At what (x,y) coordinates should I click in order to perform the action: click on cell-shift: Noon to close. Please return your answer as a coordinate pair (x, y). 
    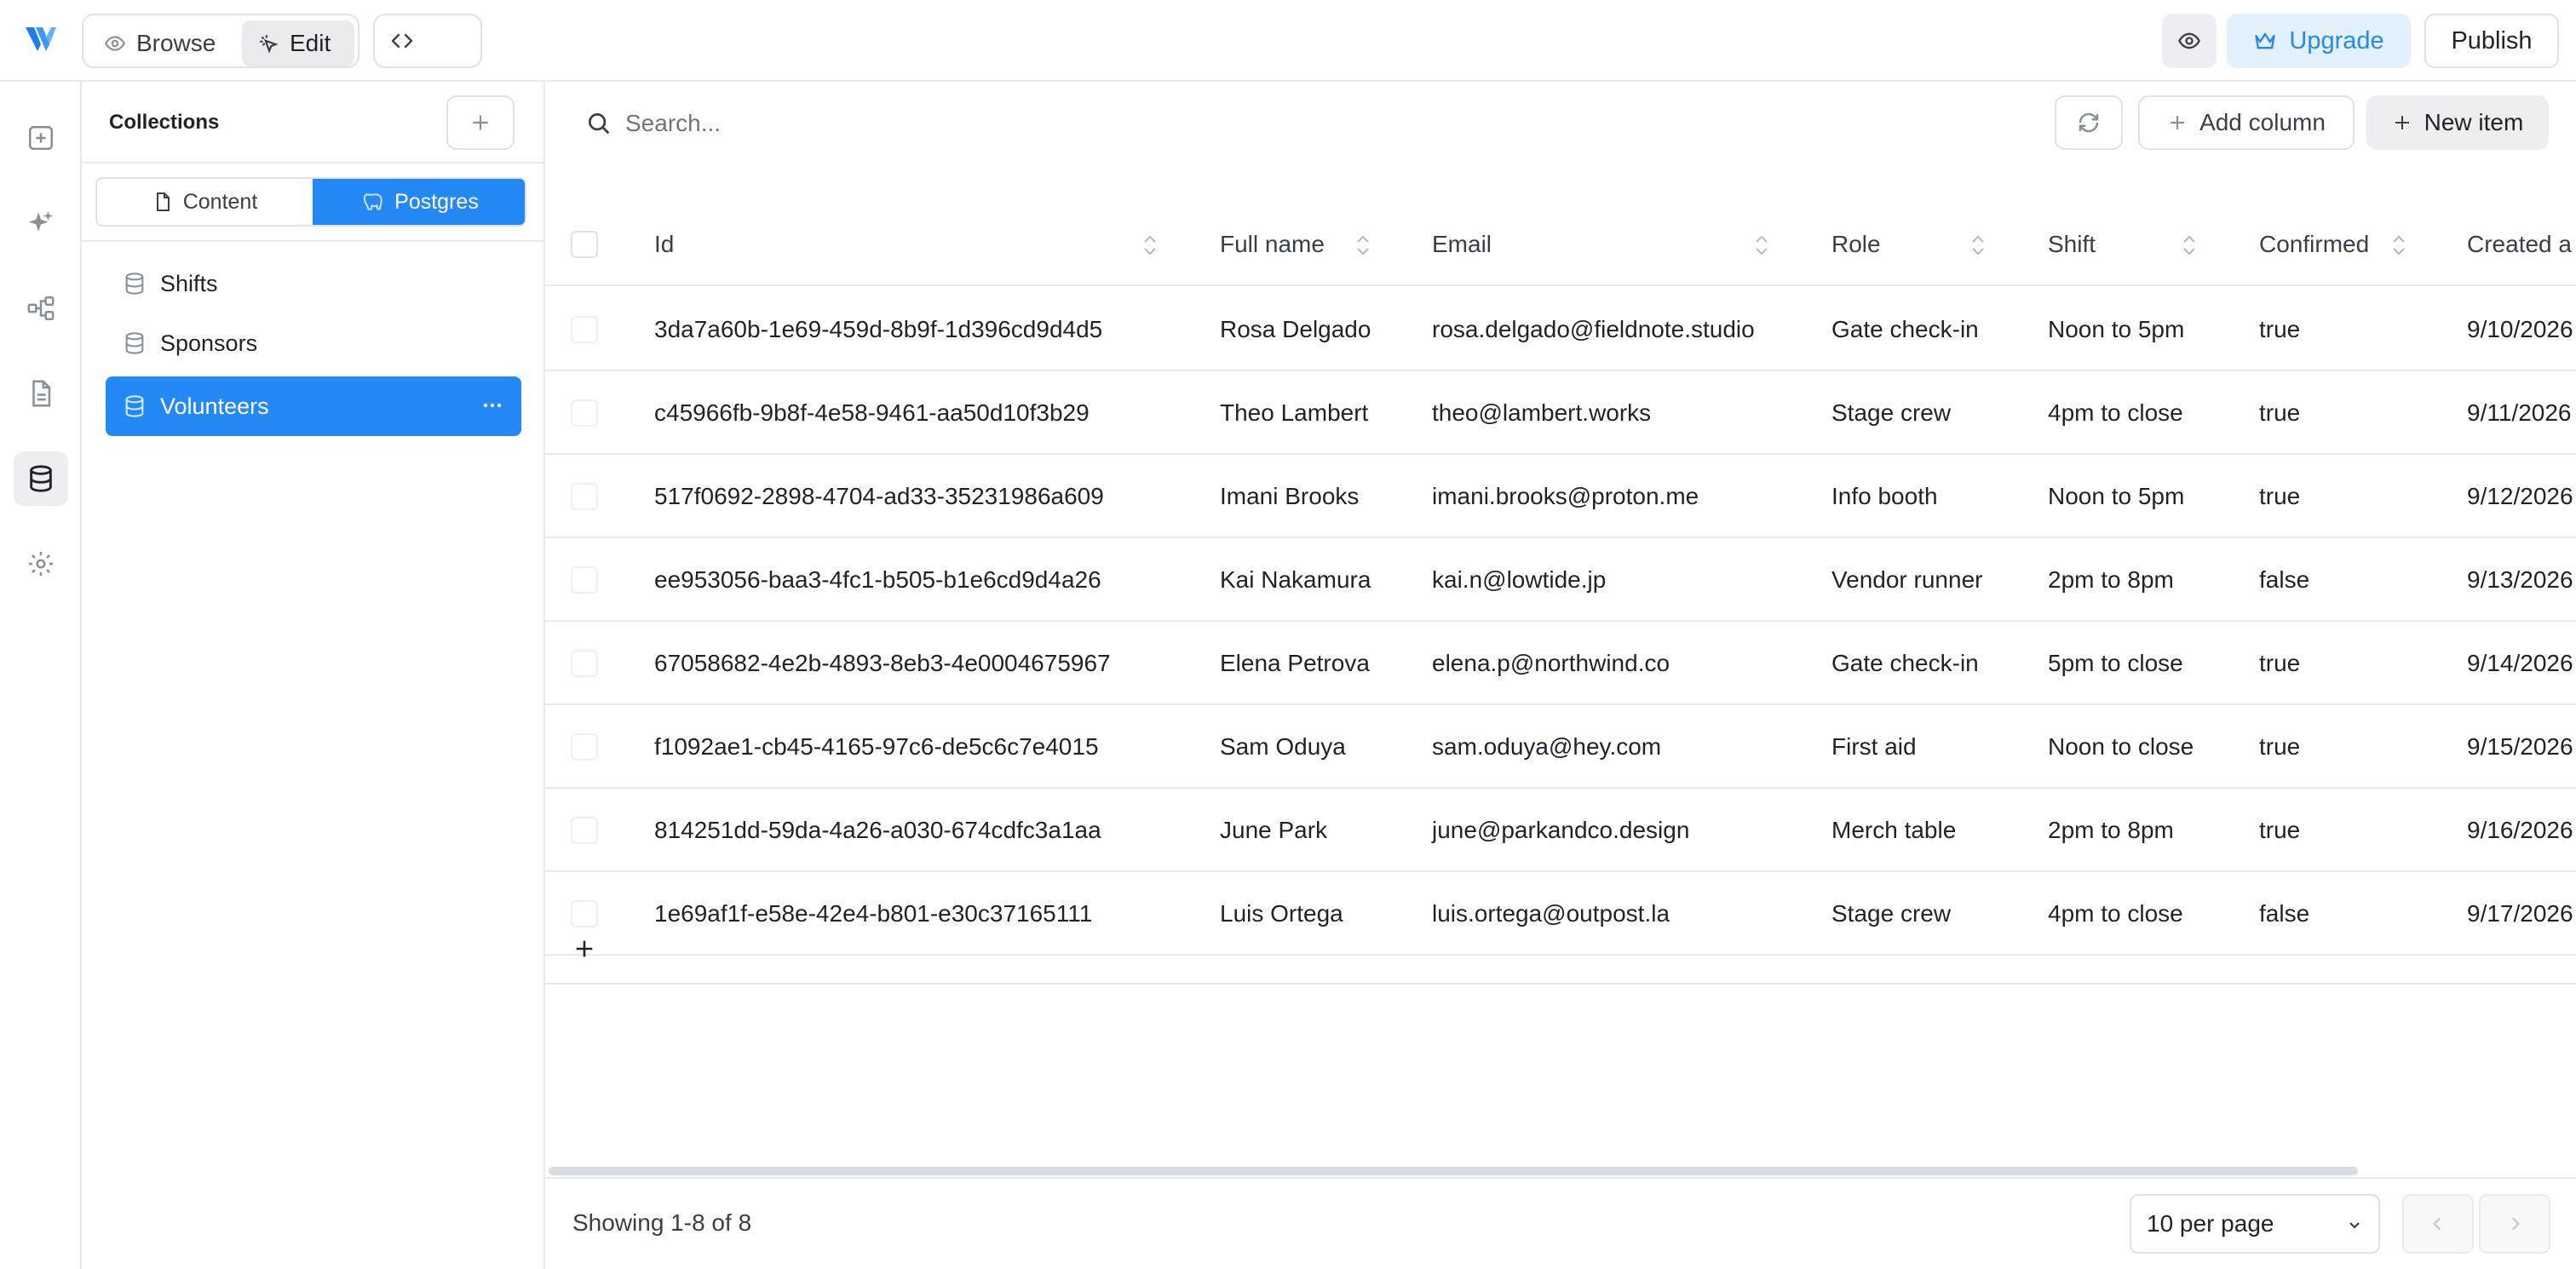
    Looking at the image, I should click on (2121, 747).